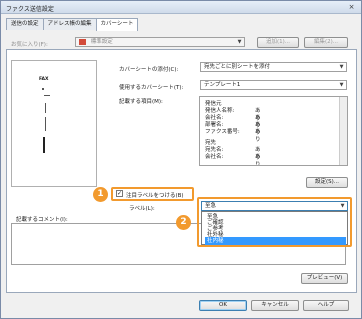 The height and width of the screenshot is (319, 362). Describe the element at coordinates (42, 220) in the screenshot. I see `comment-label: 記載するコメント(I):` at that location.